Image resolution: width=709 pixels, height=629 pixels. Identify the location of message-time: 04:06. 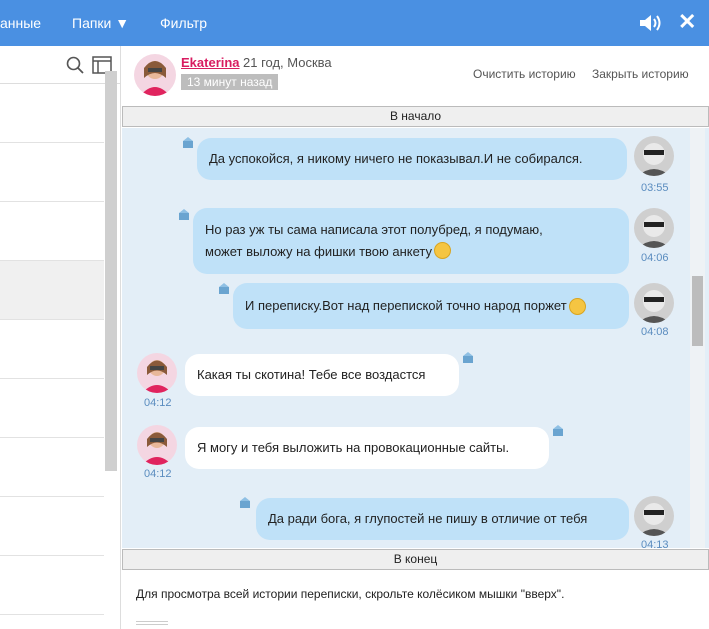
(655, 258).